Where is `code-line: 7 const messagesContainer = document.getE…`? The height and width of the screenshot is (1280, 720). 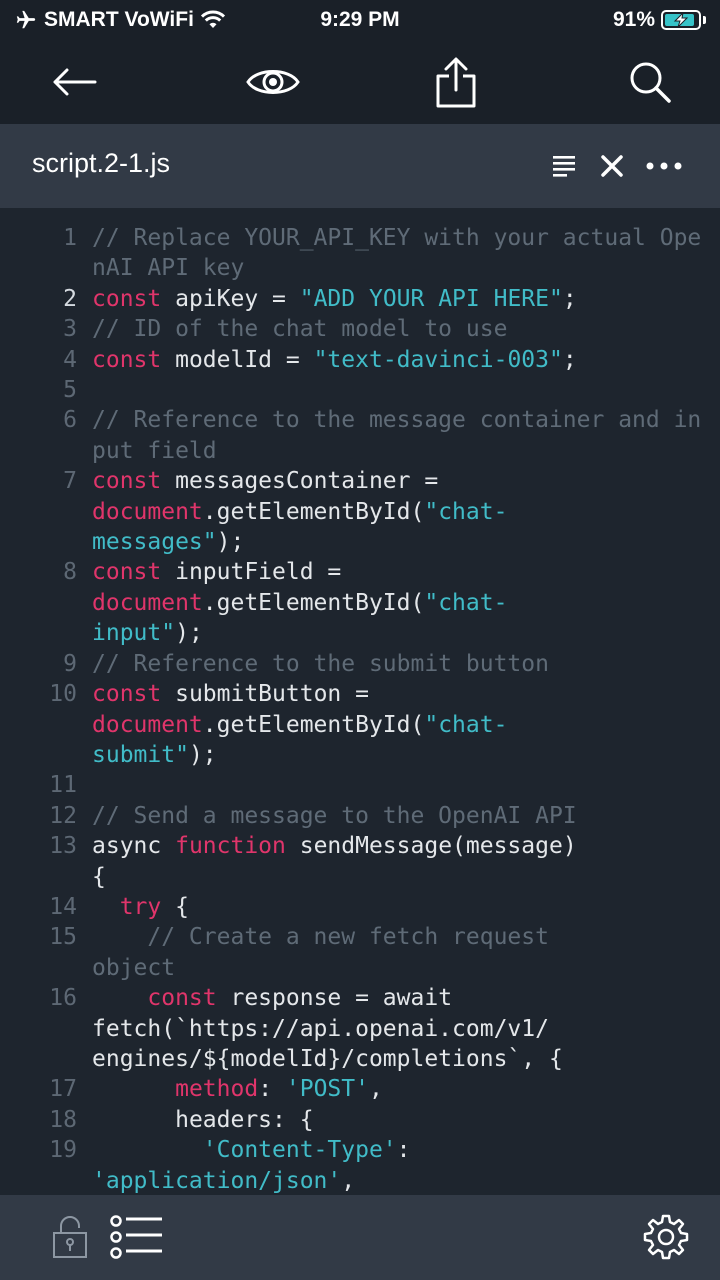
code-line: 7 const messagesContainer = document.getE… is located at coordinates (360, 511).